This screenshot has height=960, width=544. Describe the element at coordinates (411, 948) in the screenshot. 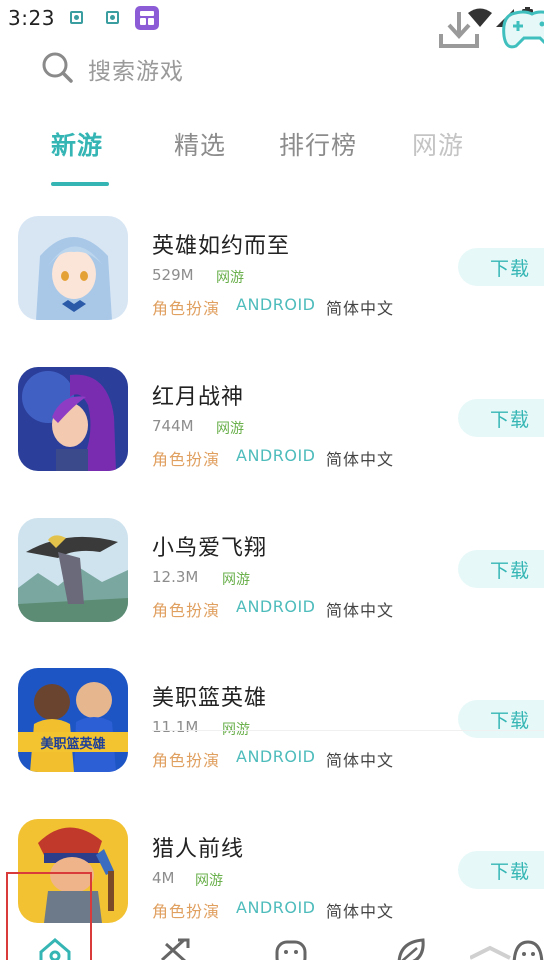

I see `leaf-icon` at that location.